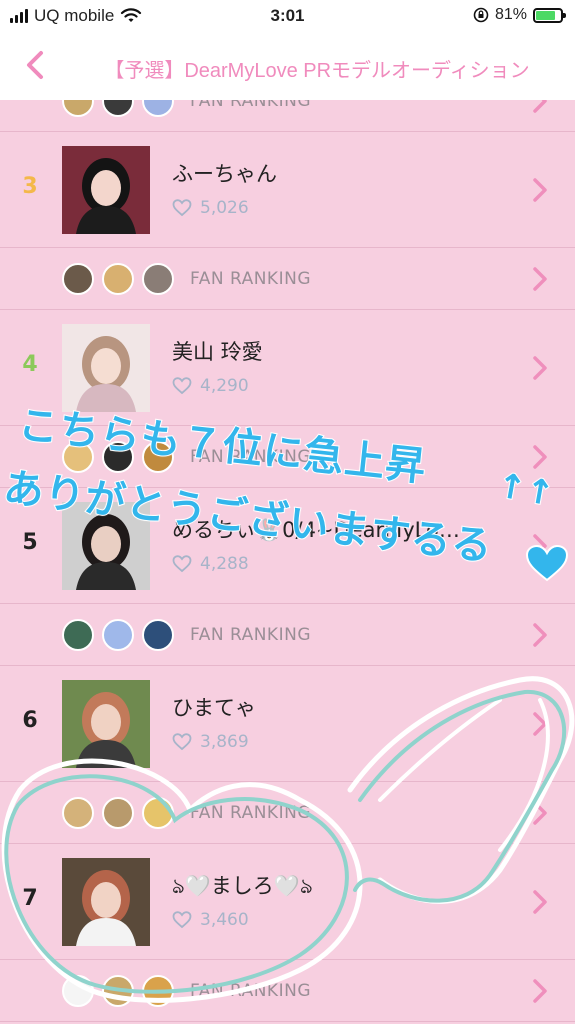  Describe the element at coordinates (30, 542) in the screenshot. I see `rank-number: 5` at that location.